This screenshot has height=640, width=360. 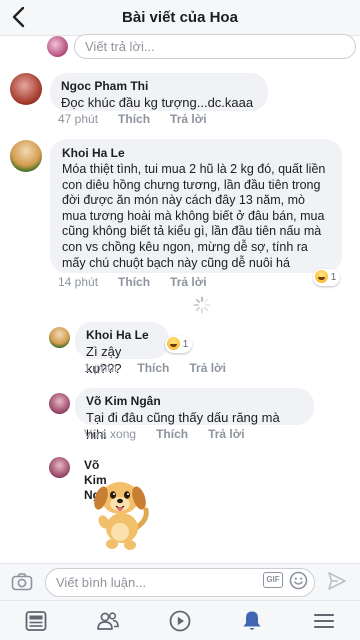 I want to click on comment-actions: Vừa xong Thích Trả lời, so click(x=174, y=434).